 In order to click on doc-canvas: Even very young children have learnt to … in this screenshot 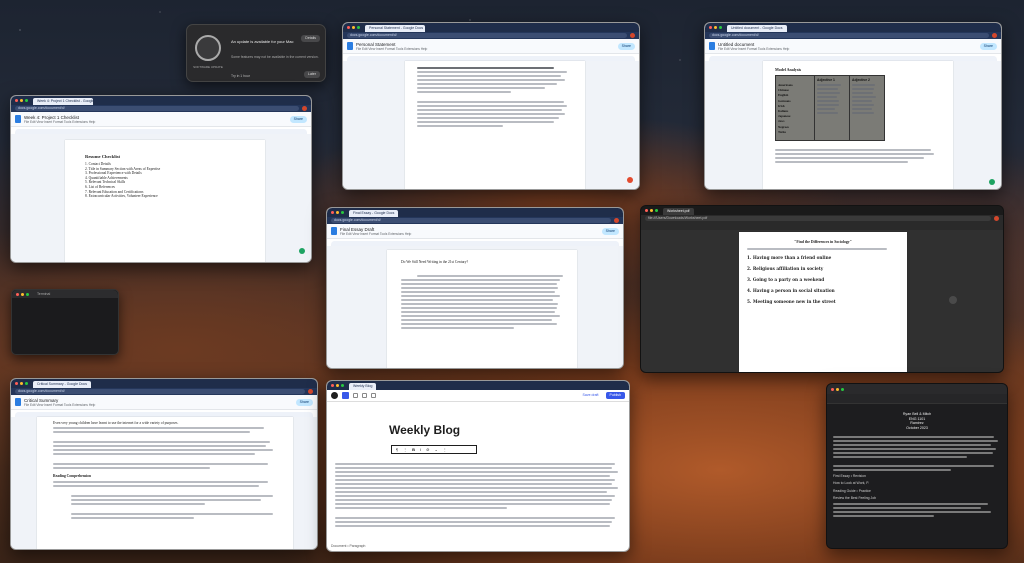, I will do `click(164, 483)`.